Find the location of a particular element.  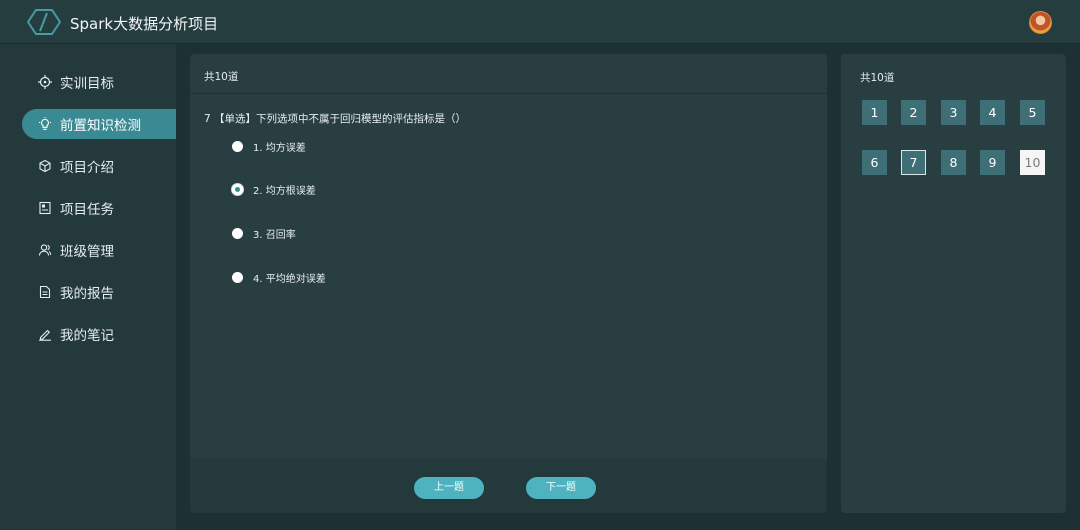

target-icon is located at coordinates (45, 82).